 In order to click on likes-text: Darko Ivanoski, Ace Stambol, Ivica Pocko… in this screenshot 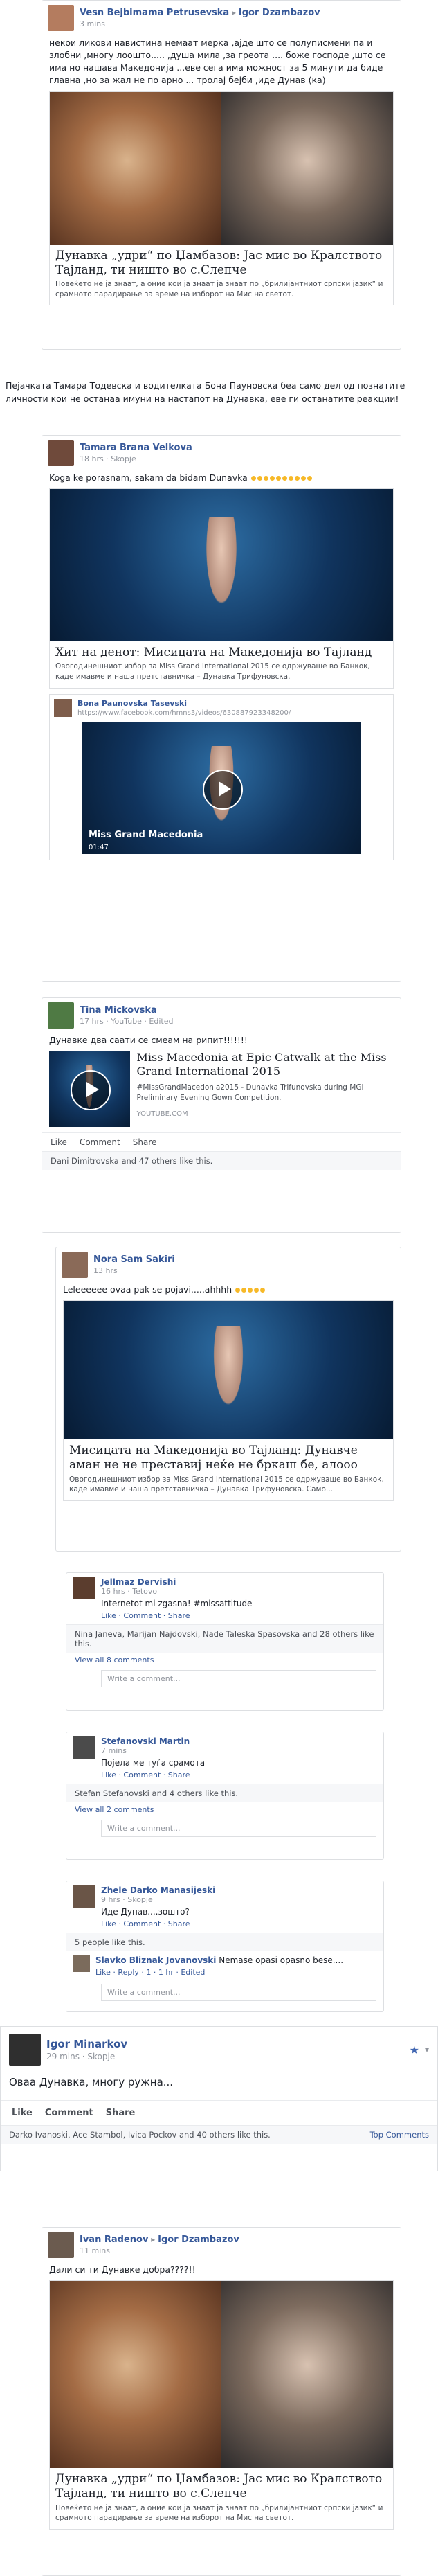, I will do `click(140, 2135)`.